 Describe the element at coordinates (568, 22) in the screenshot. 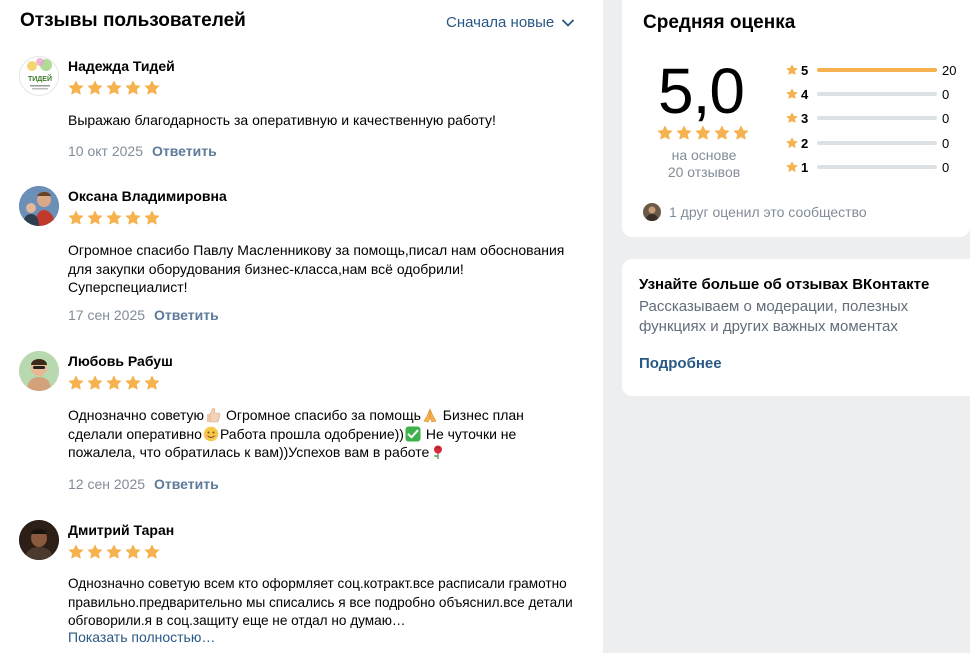

I see `chevron-down-icon` at that location.